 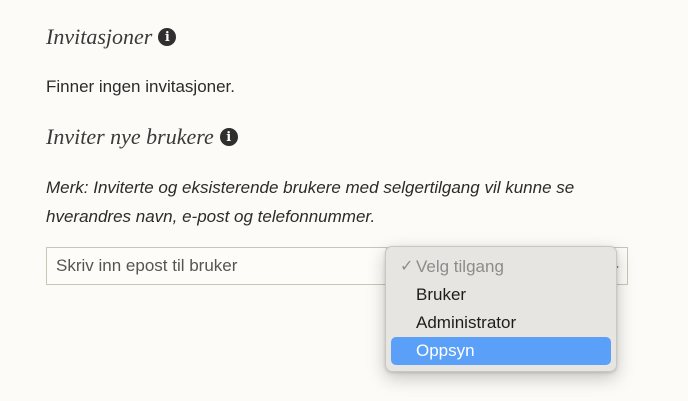 I want to click on no-invitations-text: Finner ingen invitasjoner., so click(x=141, y=86).